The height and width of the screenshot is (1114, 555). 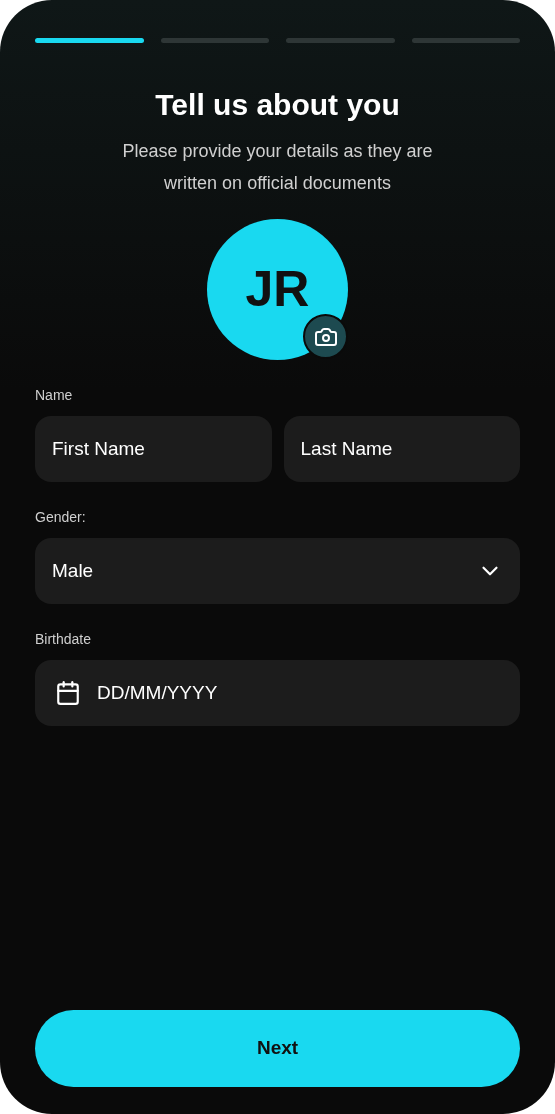 I want to click on birthdate-field: DD/MM/YYYY, so click(x=277, y=693).